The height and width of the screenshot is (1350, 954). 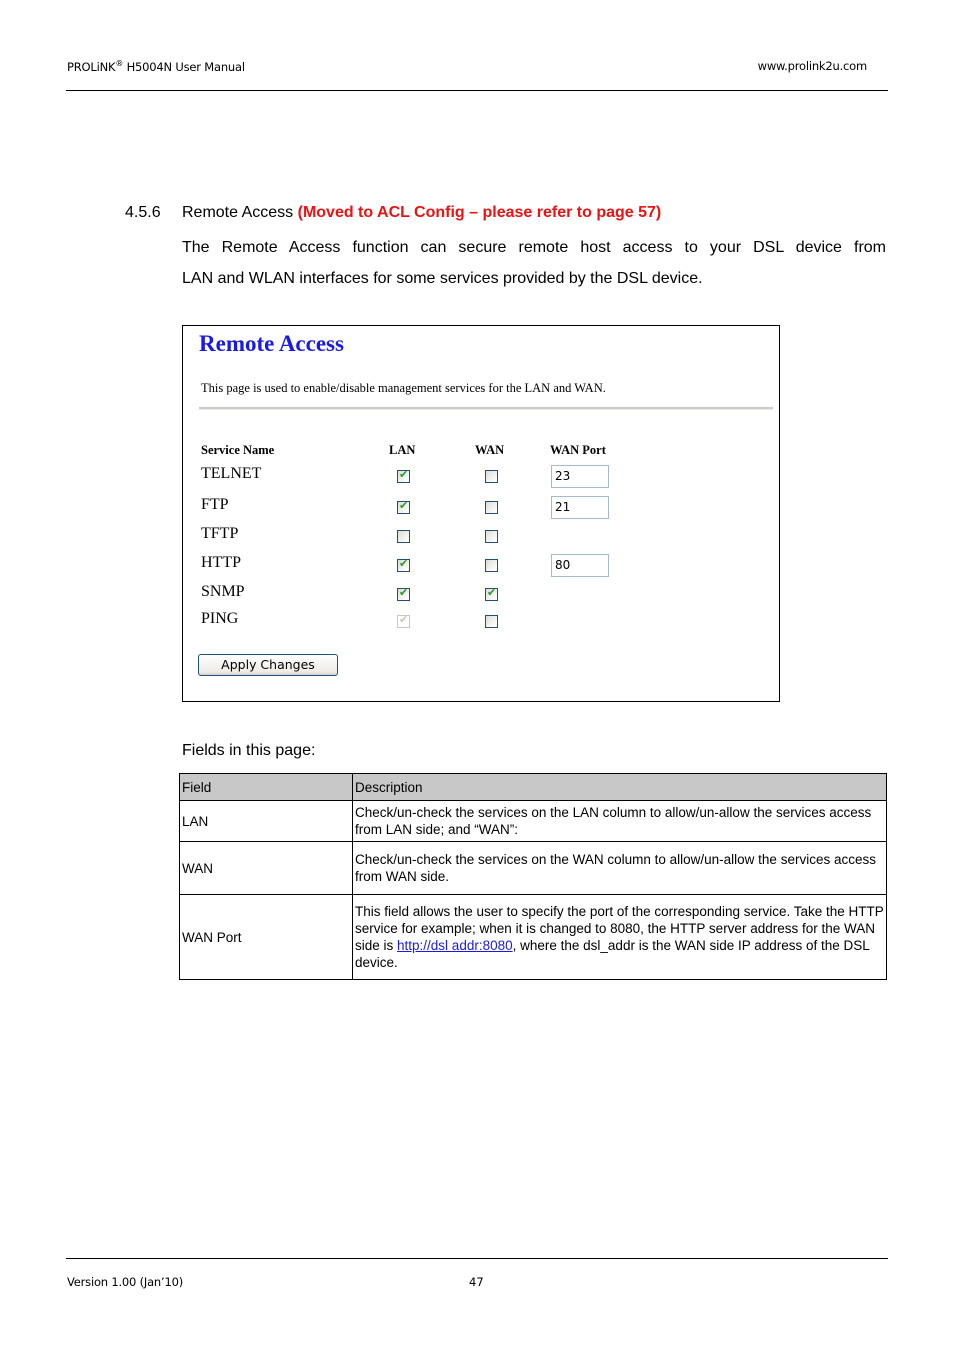 I want to click on column-wan: WAN, so click(x=490, y=450).